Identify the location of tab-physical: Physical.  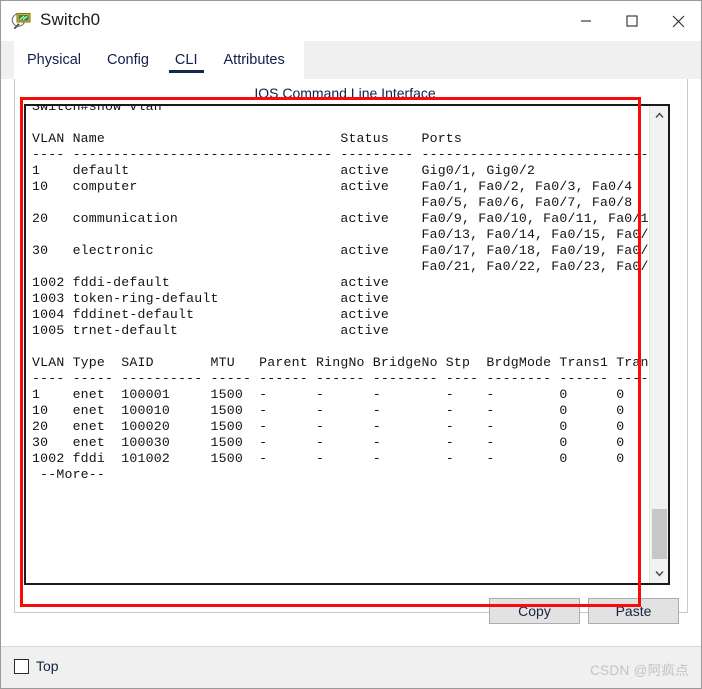
(54, 60).